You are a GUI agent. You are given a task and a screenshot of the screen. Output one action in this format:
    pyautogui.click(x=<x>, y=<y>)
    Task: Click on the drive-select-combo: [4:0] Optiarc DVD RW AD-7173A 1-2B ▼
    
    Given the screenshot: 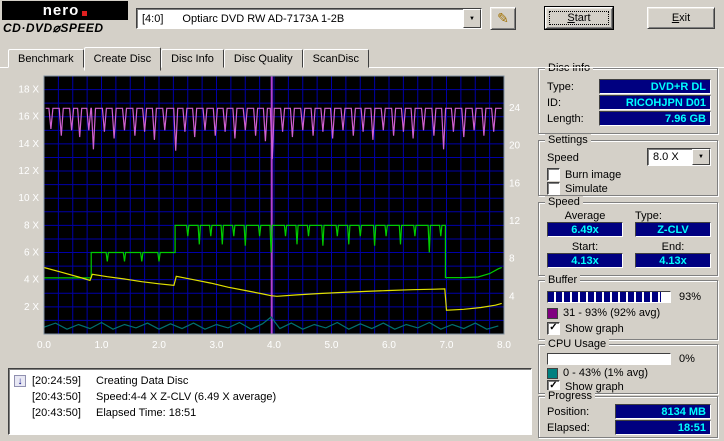 What is the action you would take?
    pyautogui.click(x=309, y=18)
    